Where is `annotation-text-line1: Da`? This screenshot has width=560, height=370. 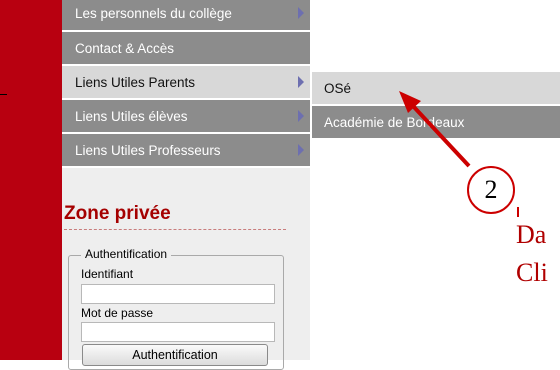
annotation-text-line1: Da is located at coordinates (531, 234).